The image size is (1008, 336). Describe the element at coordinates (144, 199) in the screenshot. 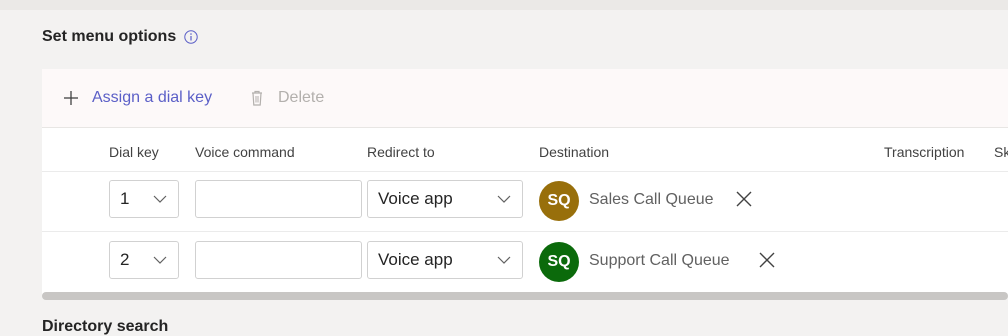

I see `dial-key-dropdown: 1` at that location.